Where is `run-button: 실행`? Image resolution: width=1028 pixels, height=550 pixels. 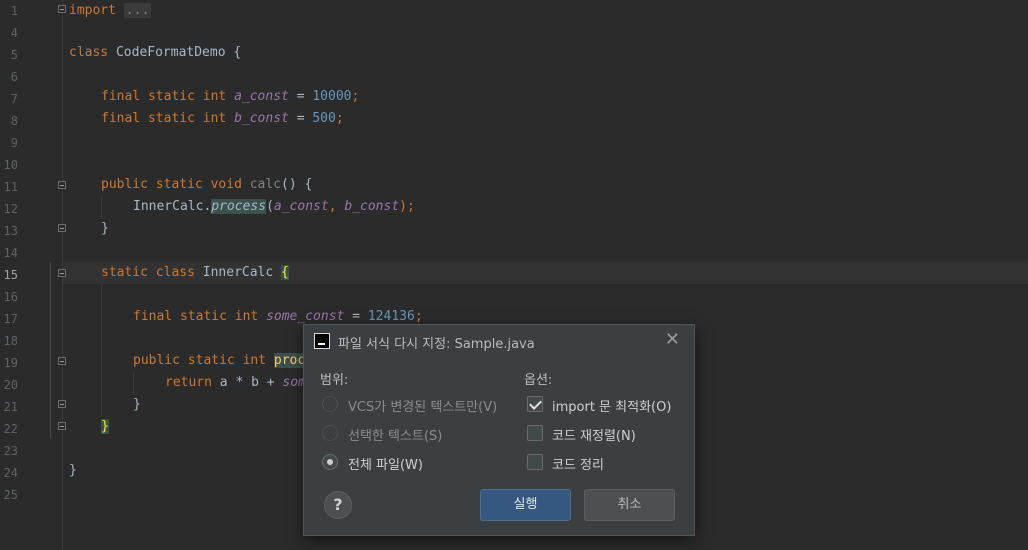
run-button: 실행 is located at coordinates (525, 505).